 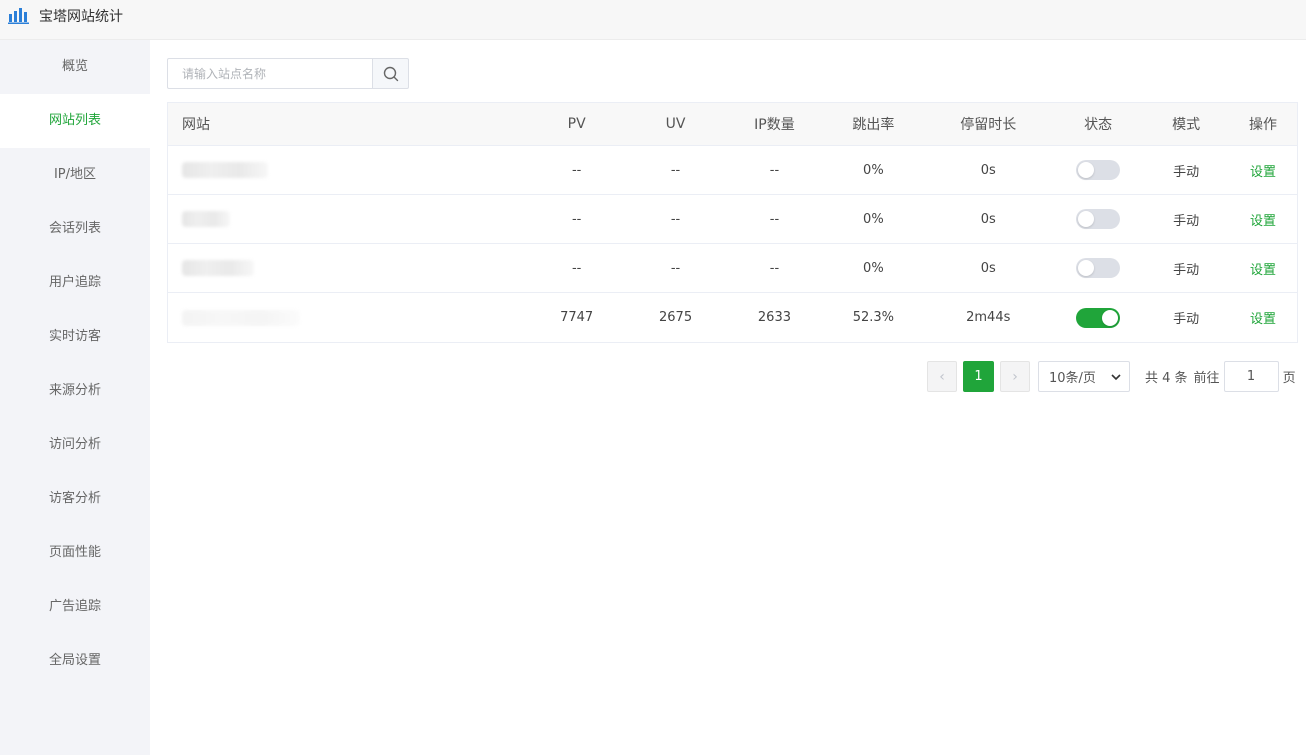 What do you see at coordinates (1098, 125) in the screenshot?
I see `header-status: 状态` at bounding box center [1098, 125].